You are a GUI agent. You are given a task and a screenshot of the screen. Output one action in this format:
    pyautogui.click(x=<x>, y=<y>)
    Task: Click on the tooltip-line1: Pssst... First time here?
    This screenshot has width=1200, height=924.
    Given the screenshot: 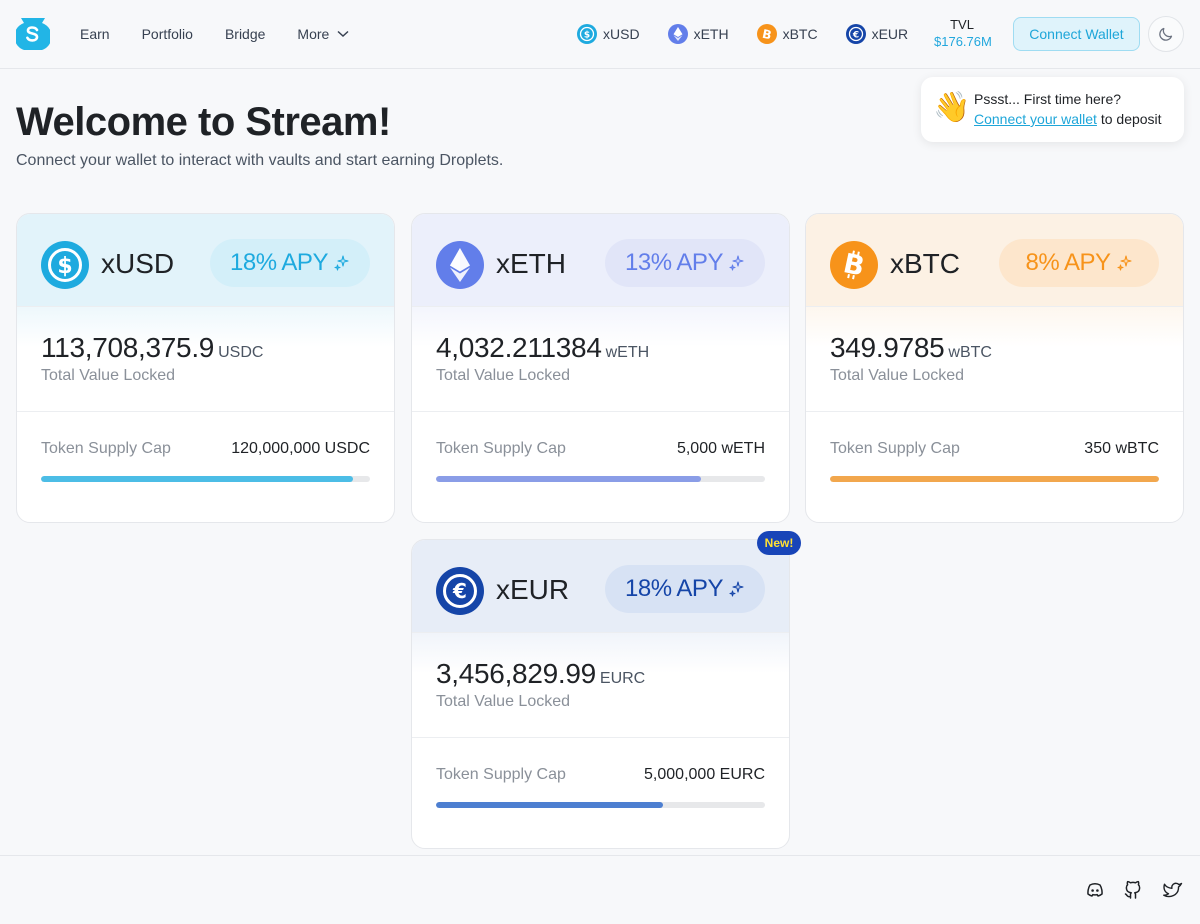 What is the action you would take?
    pyautogui.click(x=1048, y=99)
    